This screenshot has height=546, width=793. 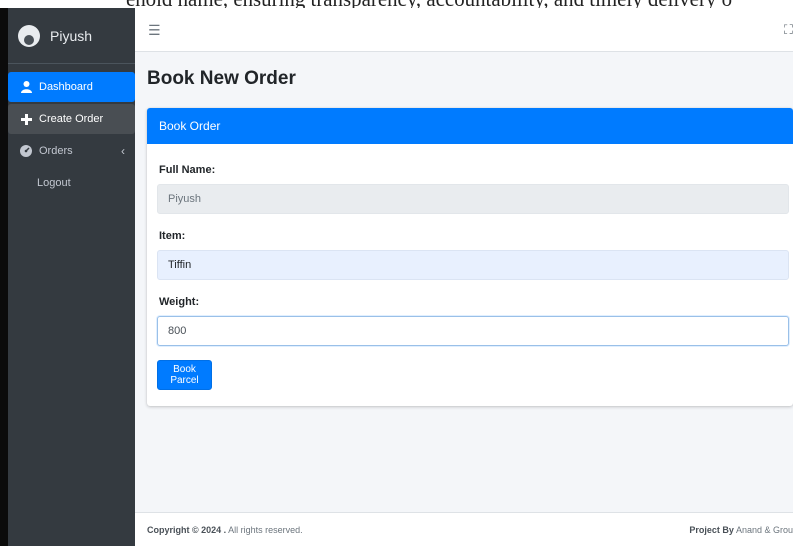 I want to click on plus-icon, so click(x=26, y=119).